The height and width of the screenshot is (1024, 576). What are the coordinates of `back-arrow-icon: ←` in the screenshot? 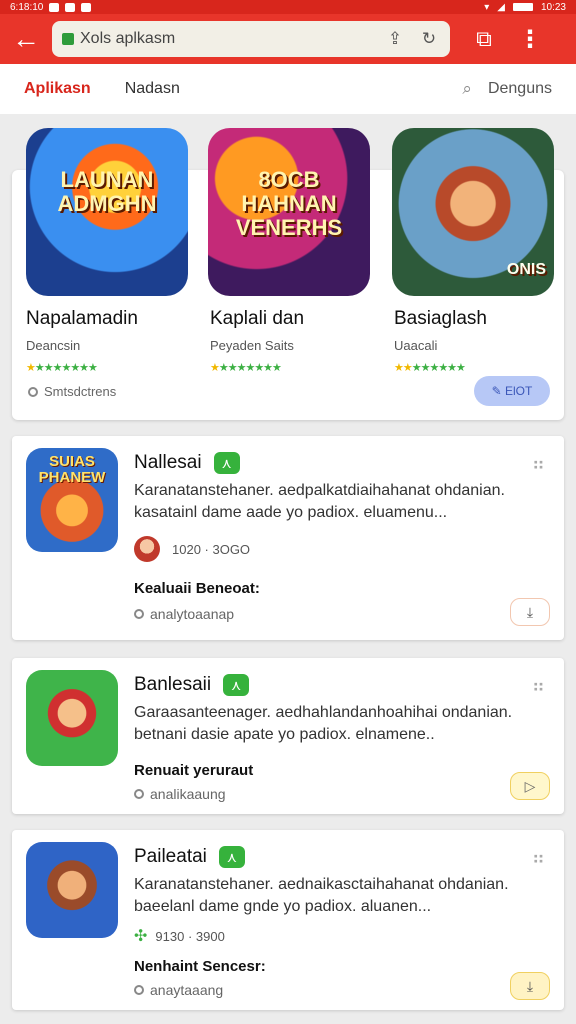 It's located at (26, 39).